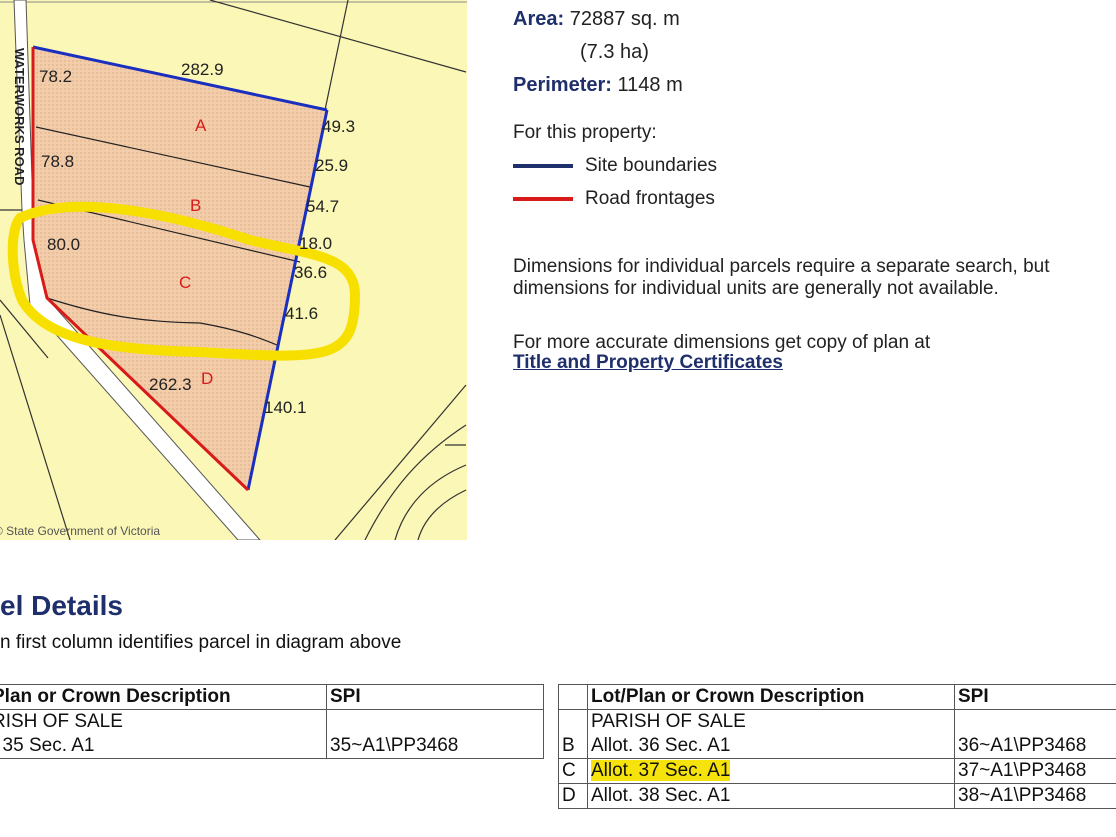  Describe the element at coordinates (1035, 721) in the screenshot. I see `spi-cell` at that location.